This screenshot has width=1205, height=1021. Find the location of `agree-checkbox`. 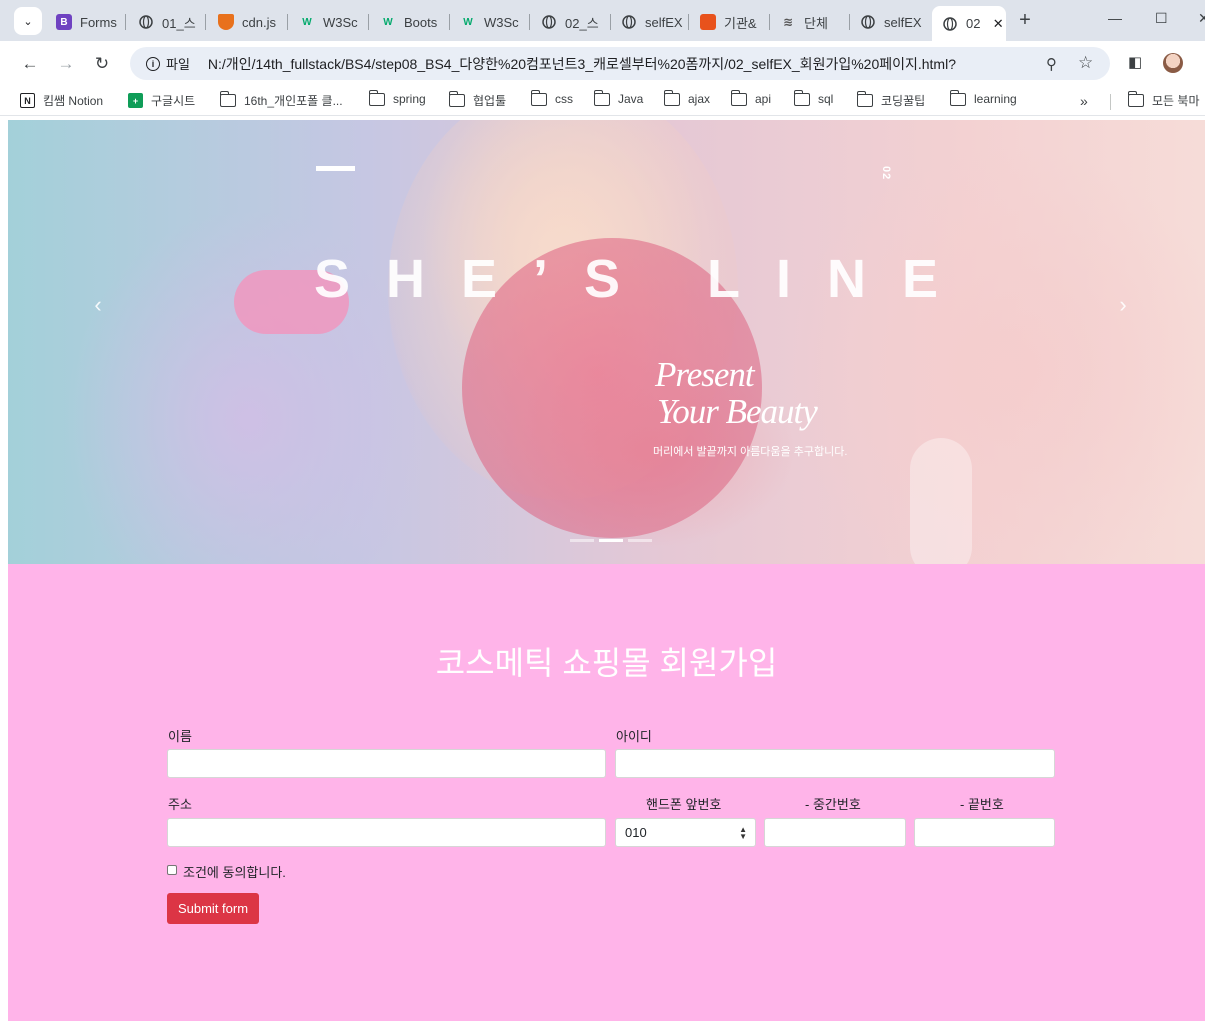

agree-checkbox is located at coordinates (172, 870).